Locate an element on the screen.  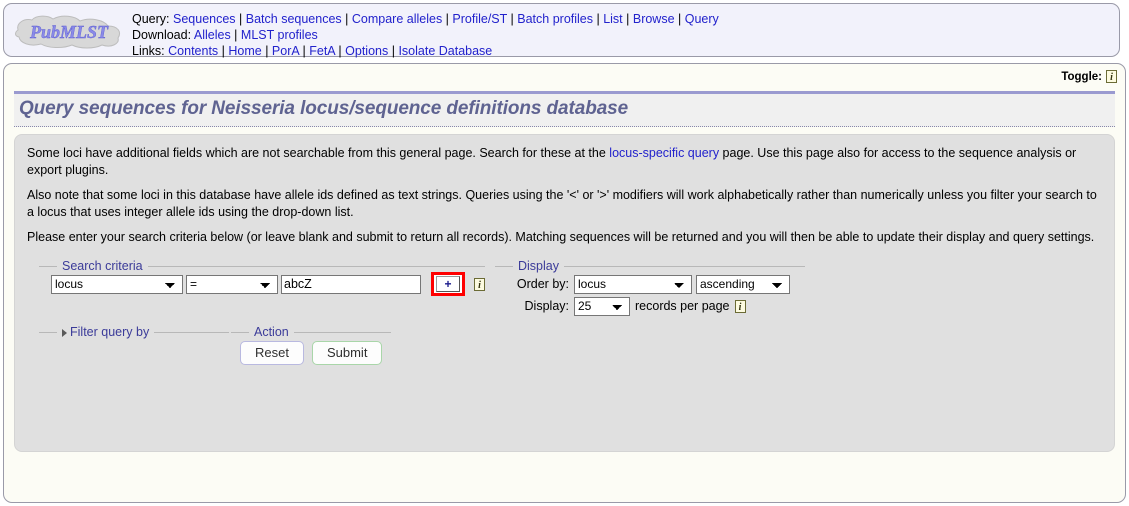
add-criteria-highlight: + is located at coordinates (448, 284).